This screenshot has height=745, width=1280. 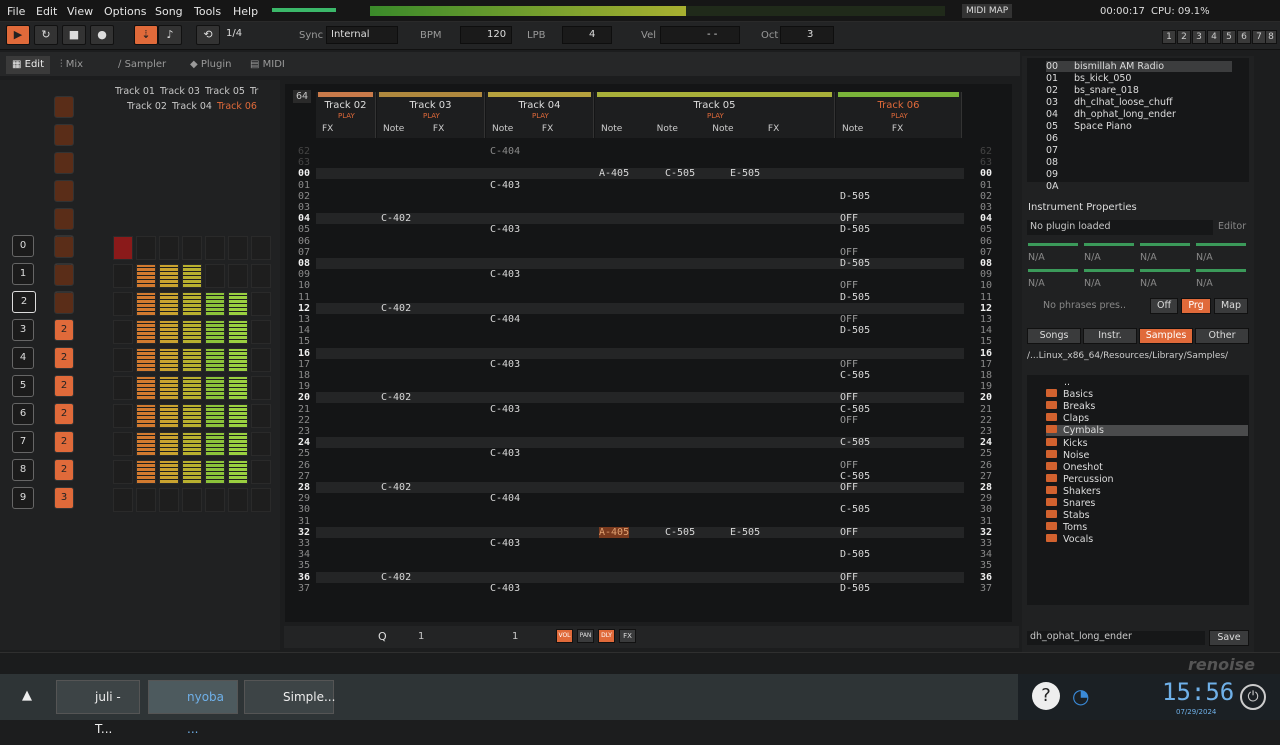 What do you see at coordinates (1271, 37) in the screenshot?
I see `track-select-8: 8` at bounding box center [1271, 37].